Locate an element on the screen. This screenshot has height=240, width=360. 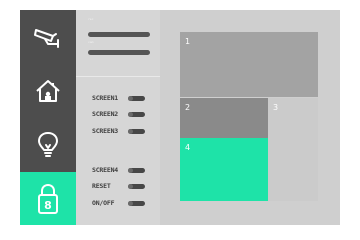
window-label: 4 is located at coordinates (188, 147).